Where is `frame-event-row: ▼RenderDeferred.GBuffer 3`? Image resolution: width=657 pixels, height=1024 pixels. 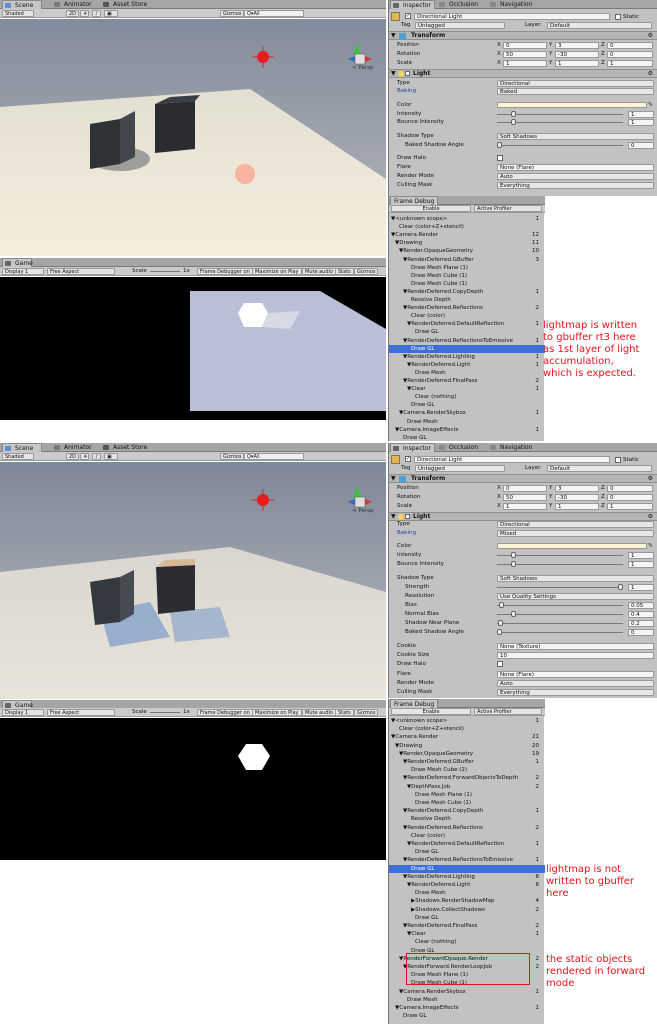
frame-event-row: ▼RenderDeferred.GBuffer 3 is located at coordinates (467, 260).